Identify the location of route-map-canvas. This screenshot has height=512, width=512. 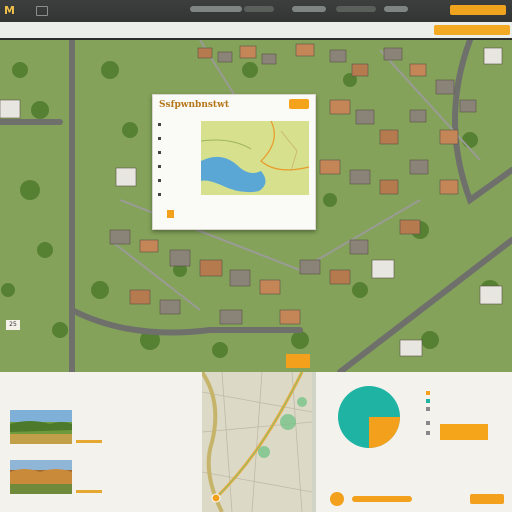
(257, 442).